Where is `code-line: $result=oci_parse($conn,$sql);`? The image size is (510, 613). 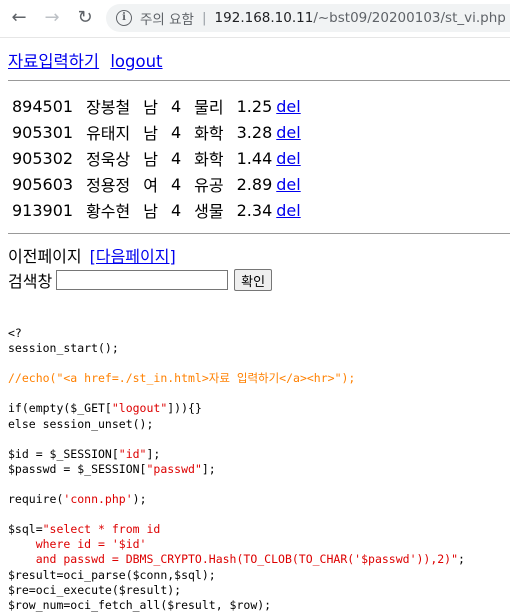 code-line: $result=oci_parse($conn,$sql); is located at coordinates (112, 574).